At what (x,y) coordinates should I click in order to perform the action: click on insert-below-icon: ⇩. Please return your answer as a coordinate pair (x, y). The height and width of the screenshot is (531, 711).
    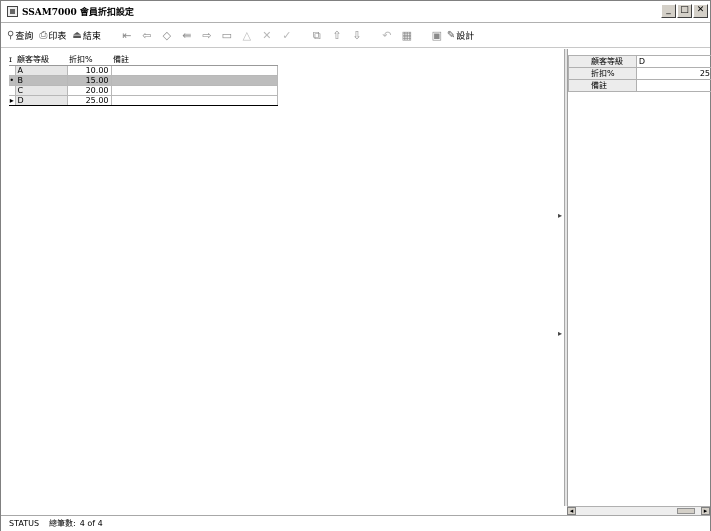
    Looking at the image, I should click on (357, 35).